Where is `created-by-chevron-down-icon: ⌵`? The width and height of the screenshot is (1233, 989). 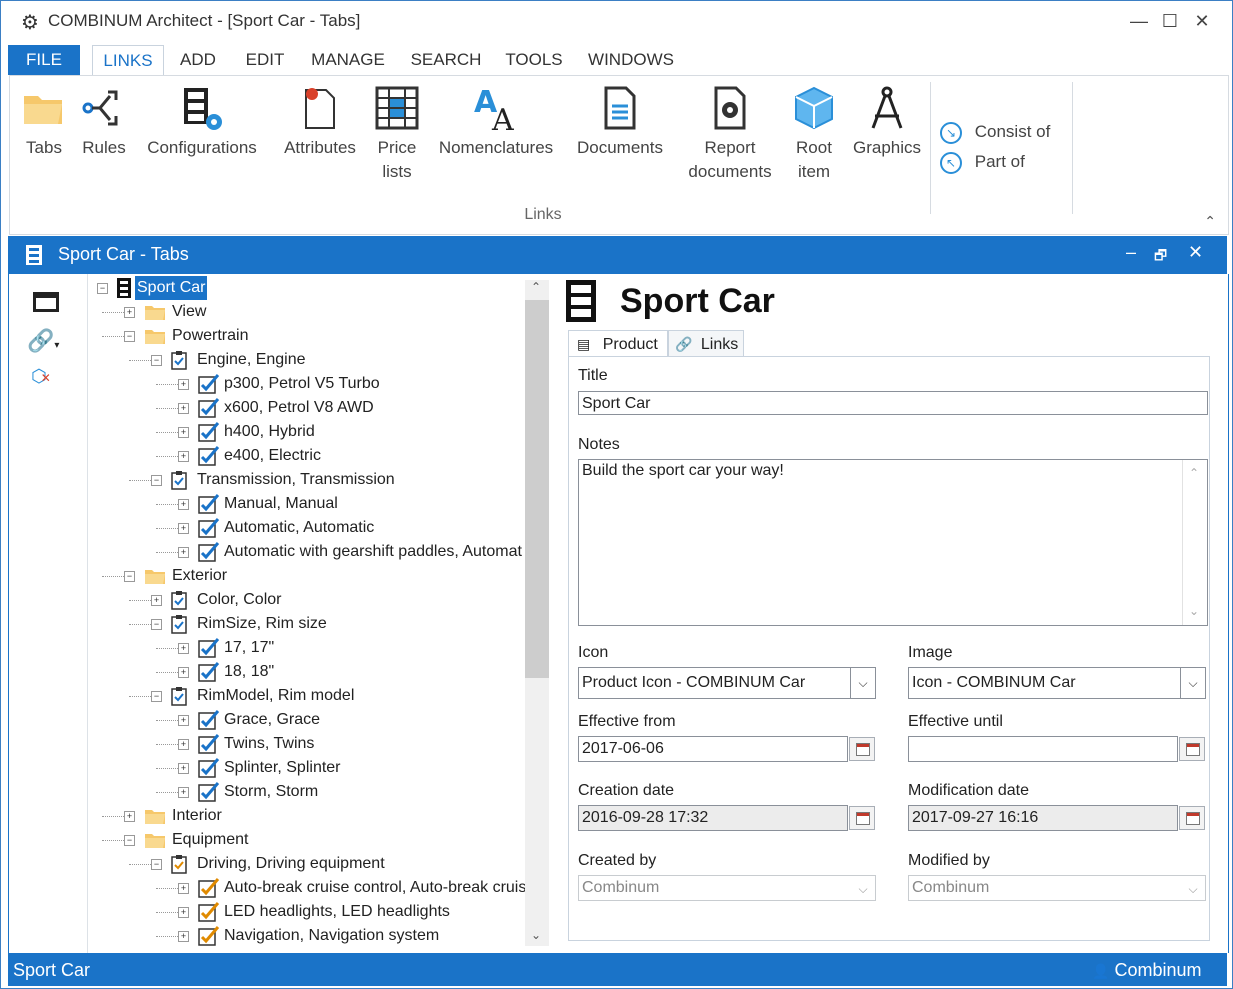 created-by-chevron-down-icon: ⌵ is located at coordinates (863, 888).